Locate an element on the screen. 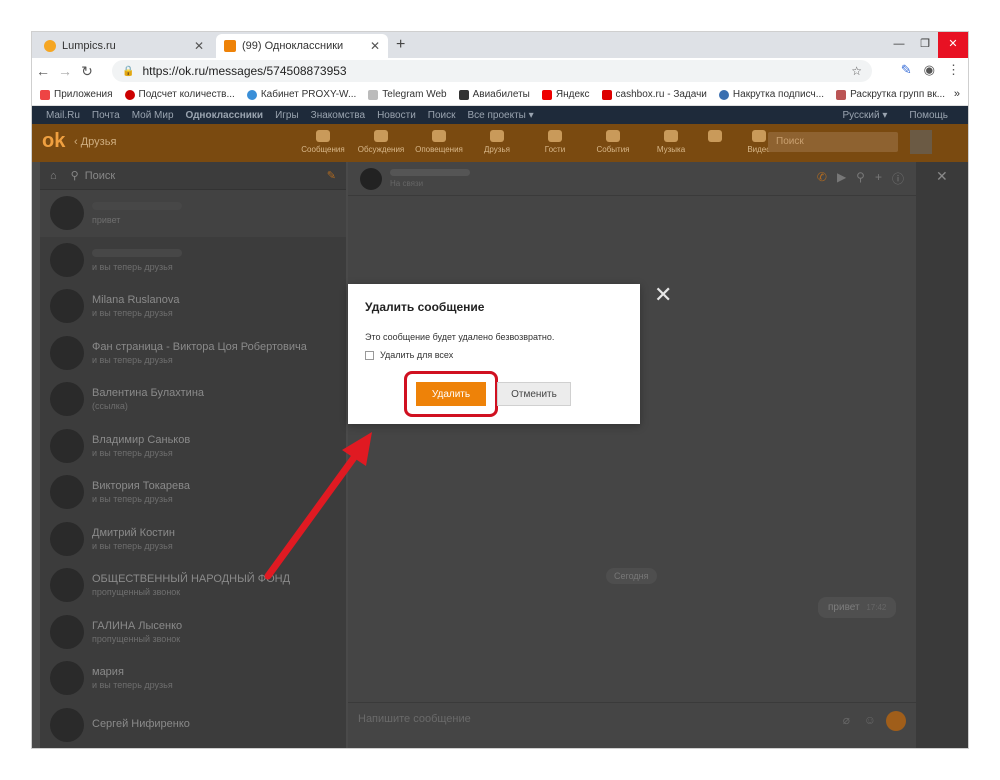 Image resolution: width=1000 pixels, height=780 pixels. nav-guests: Гости is located at coordinates (555, 141).